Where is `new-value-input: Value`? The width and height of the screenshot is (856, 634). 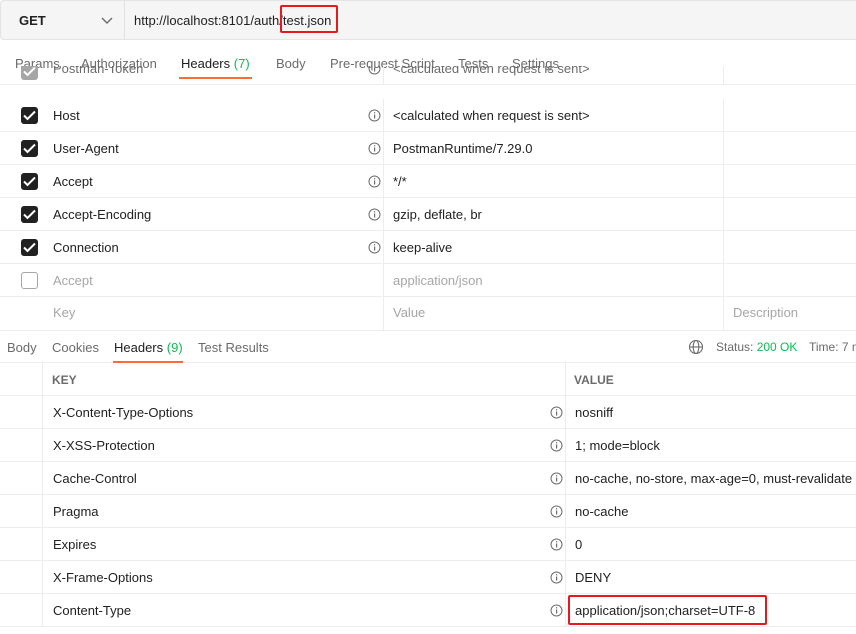 new-value-input: Value is located at coordinates (409, 312).